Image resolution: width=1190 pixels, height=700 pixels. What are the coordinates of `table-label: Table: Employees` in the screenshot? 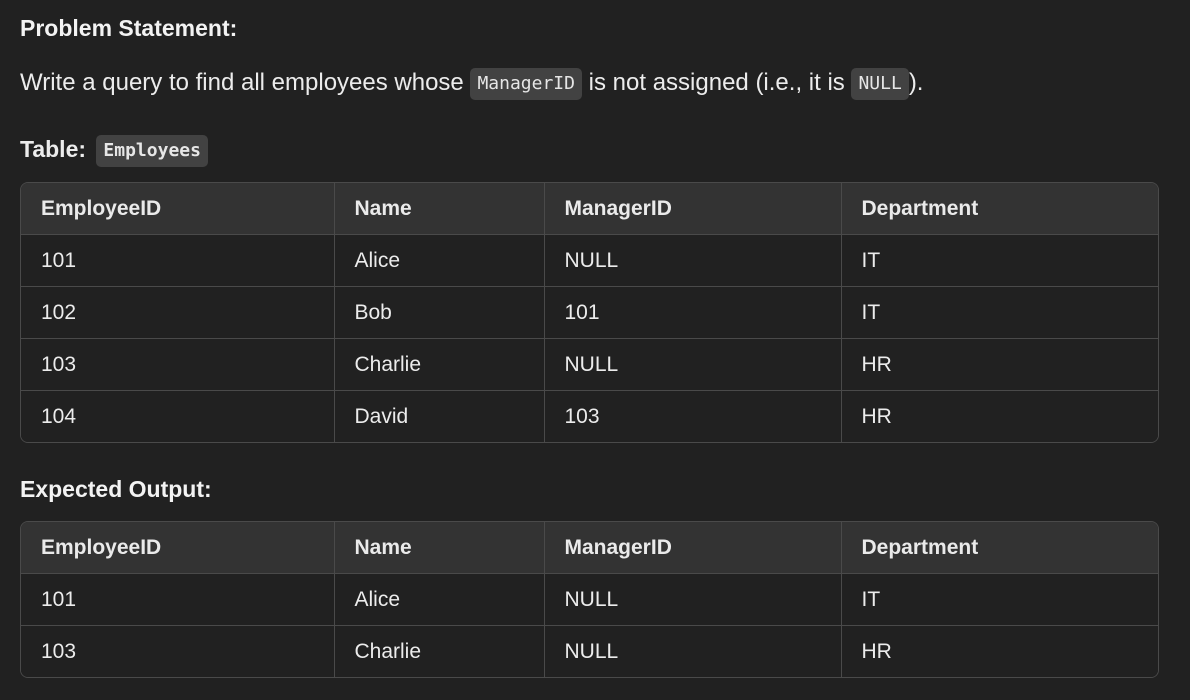 It's located at (114, 151).